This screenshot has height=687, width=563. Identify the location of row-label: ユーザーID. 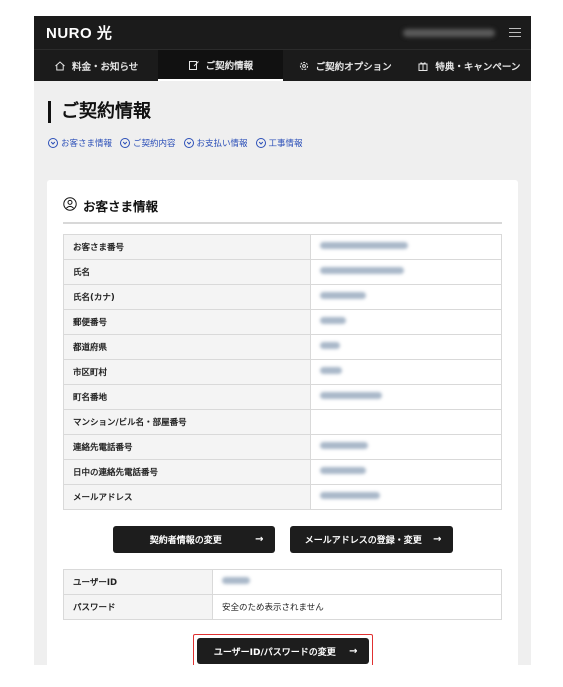
(138, 582).